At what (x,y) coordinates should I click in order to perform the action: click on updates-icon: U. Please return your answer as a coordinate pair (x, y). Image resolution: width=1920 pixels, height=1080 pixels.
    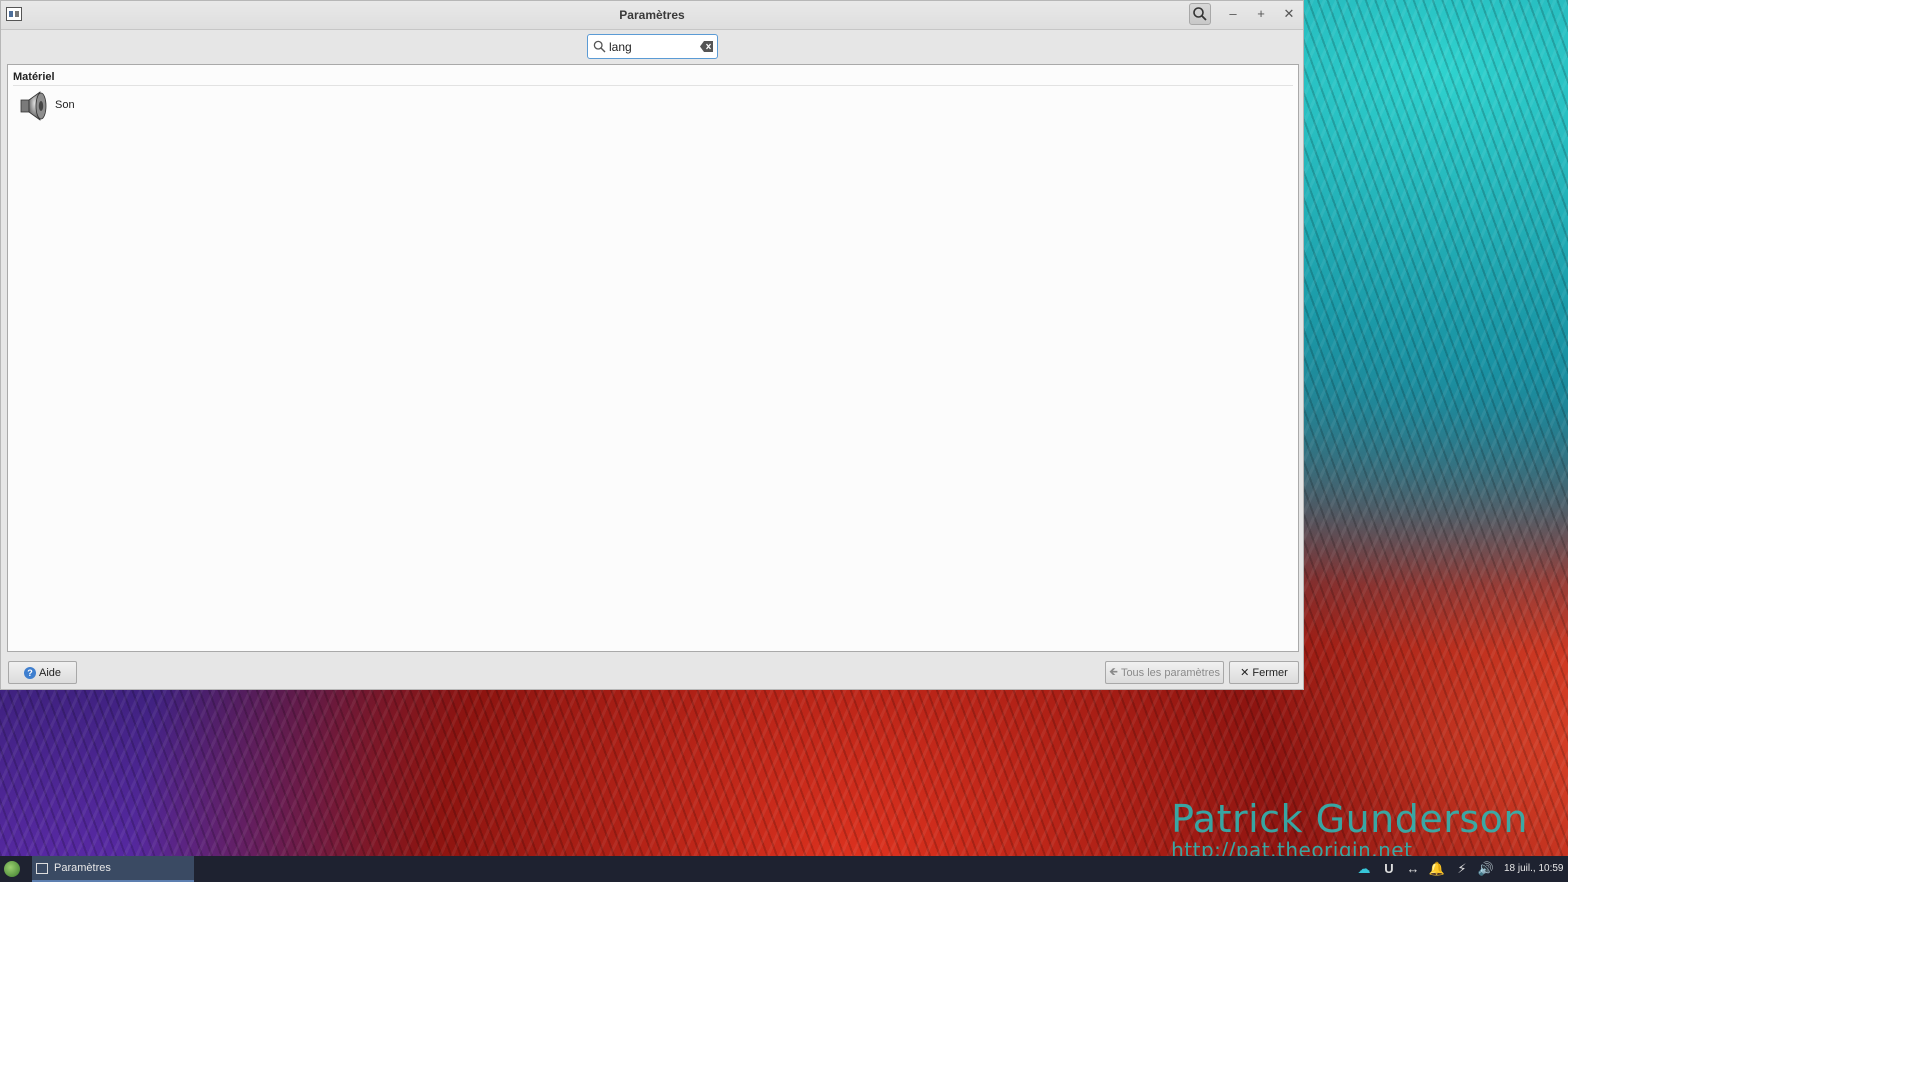
    Looking at the image, I should click on (1389, 869).